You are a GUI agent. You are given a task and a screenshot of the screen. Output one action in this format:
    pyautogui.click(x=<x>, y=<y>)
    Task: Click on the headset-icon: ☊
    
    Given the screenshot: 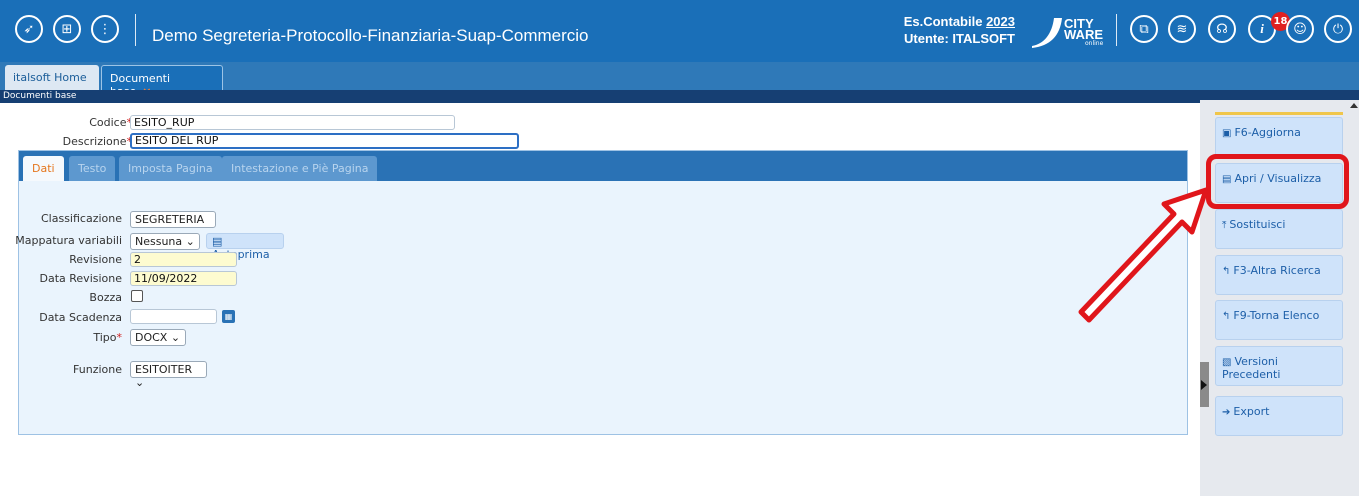 What is the action you would take?
    pyautogui.click(x=1222, y=29)
    